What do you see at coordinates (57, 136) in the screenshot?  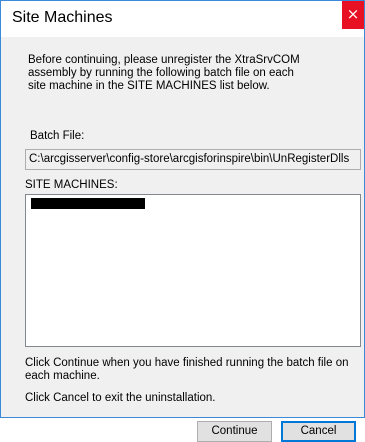 I see `batch-file-label: Batch File:` at bounding box center [57, 136].